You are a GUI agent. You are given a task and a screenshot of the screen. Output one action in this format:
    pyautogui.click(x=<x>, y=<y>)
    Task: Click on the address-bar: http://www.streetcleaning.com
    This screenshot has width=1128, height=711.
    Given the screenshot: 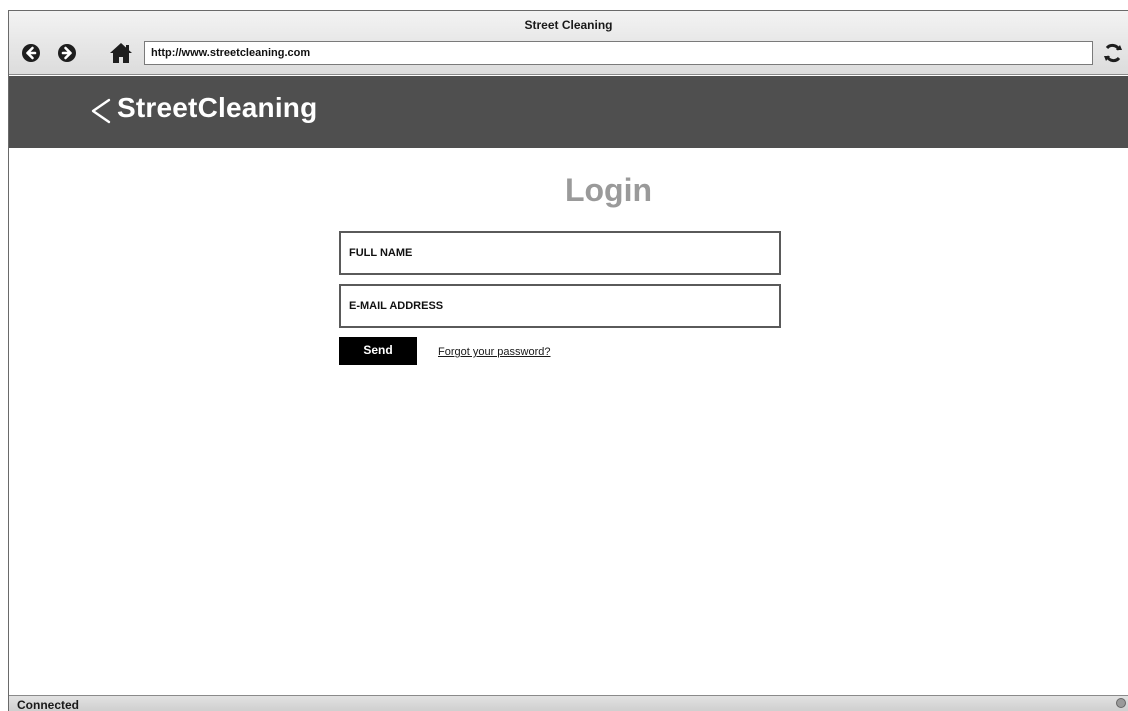 What is the action you would take?
    pyautogui.click(x=618, y=53)
    